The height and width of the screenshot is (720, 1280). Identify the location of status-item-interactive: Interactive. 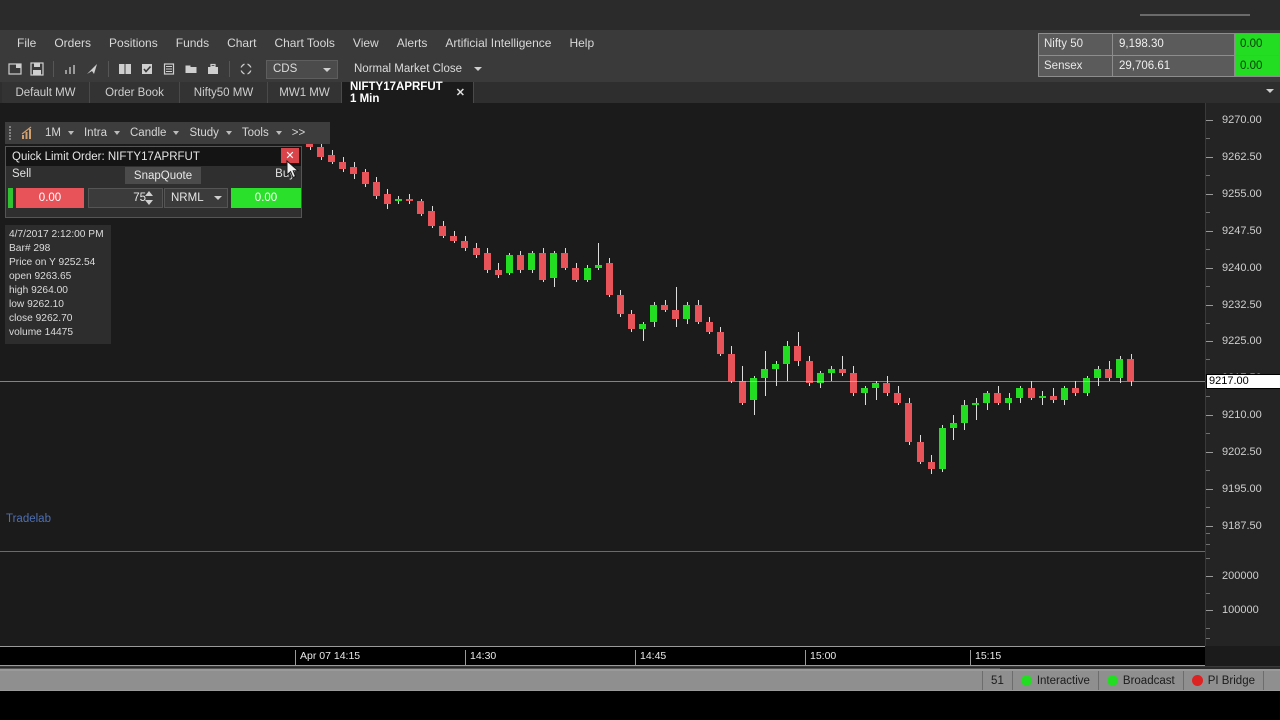
(1054, 680).